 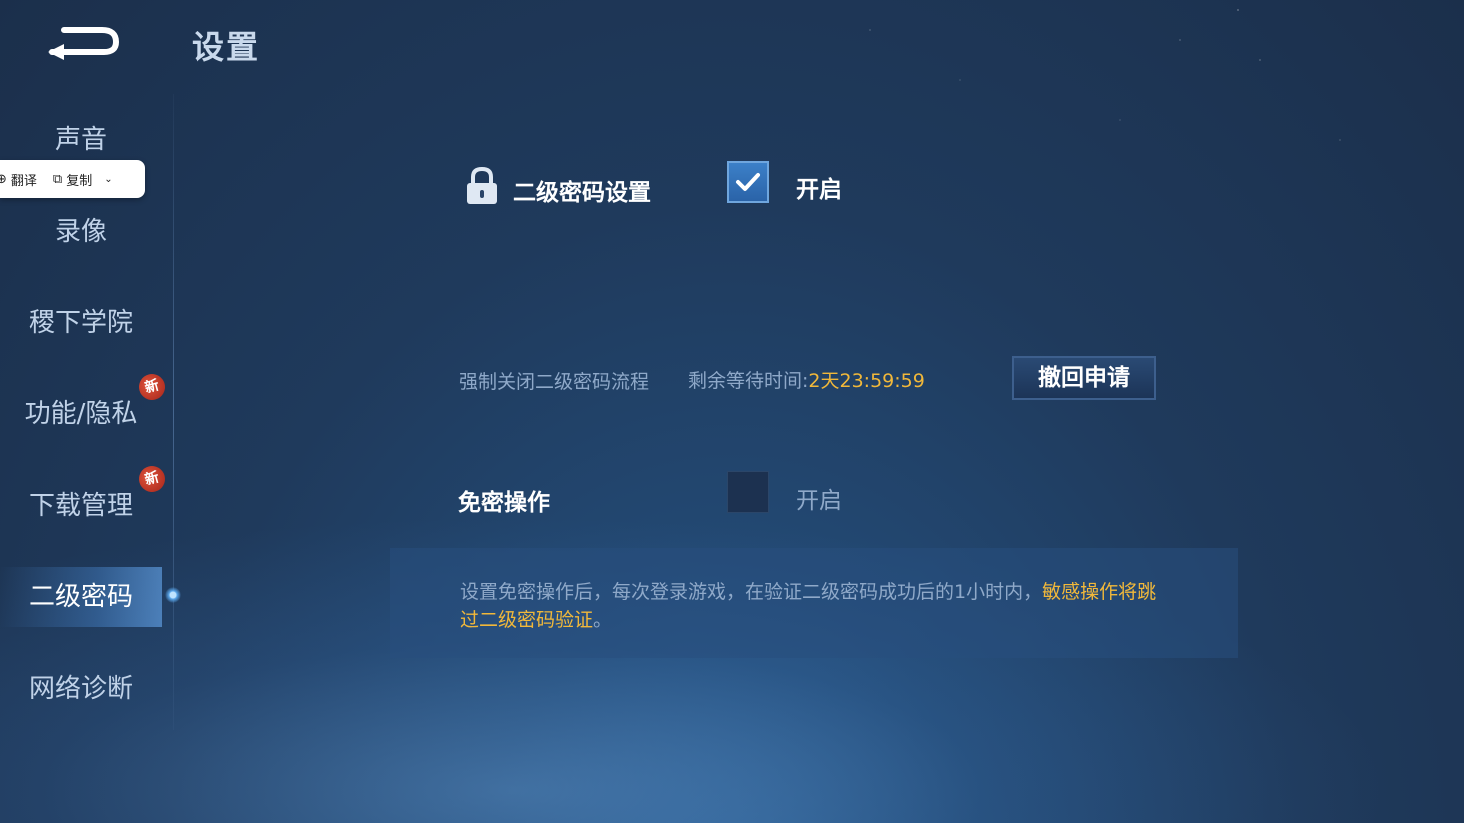 I want to click on password-free-toggle-label: 开启, so click(x=819, y=501).